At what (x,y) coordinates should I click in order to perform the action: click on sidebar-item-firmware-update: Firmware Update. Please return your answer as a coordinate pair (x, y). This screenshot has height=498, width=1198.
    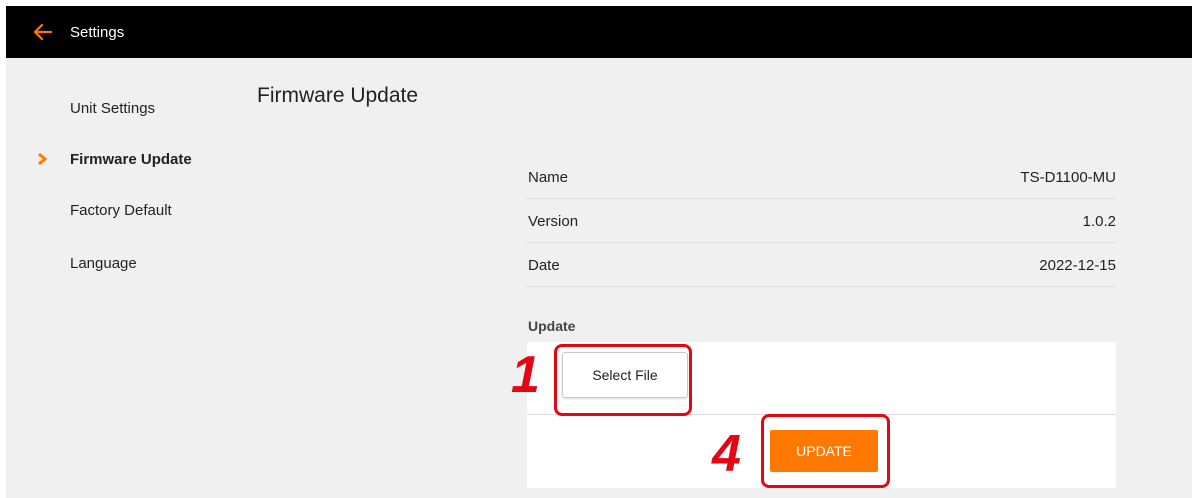
    Looking at the image, I should click on (131, 159).